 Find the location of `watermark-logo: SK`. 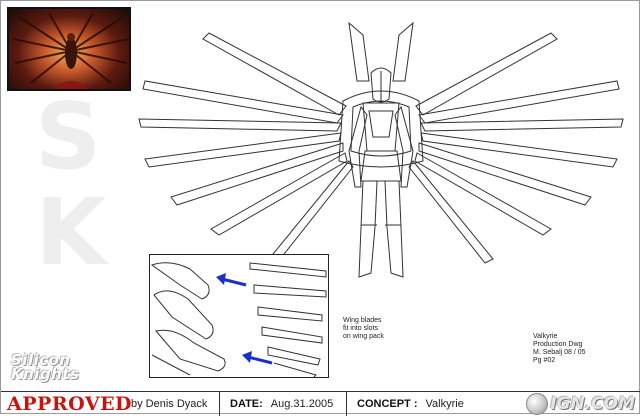

watermark-logo: SK is located at coordinates (74, 184).